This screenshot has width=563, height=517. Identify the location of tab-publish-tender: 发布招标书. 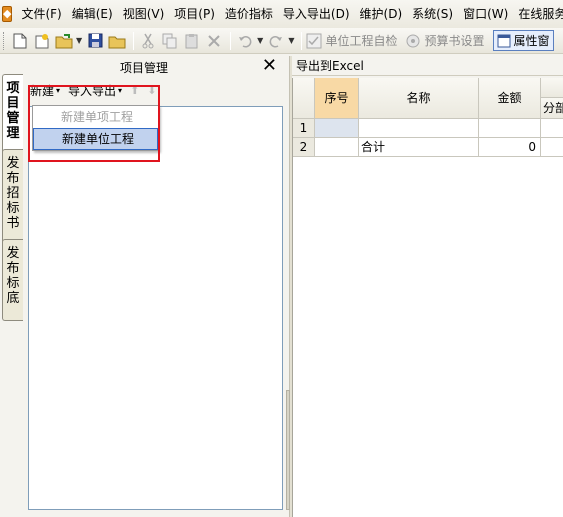
(12, 196).